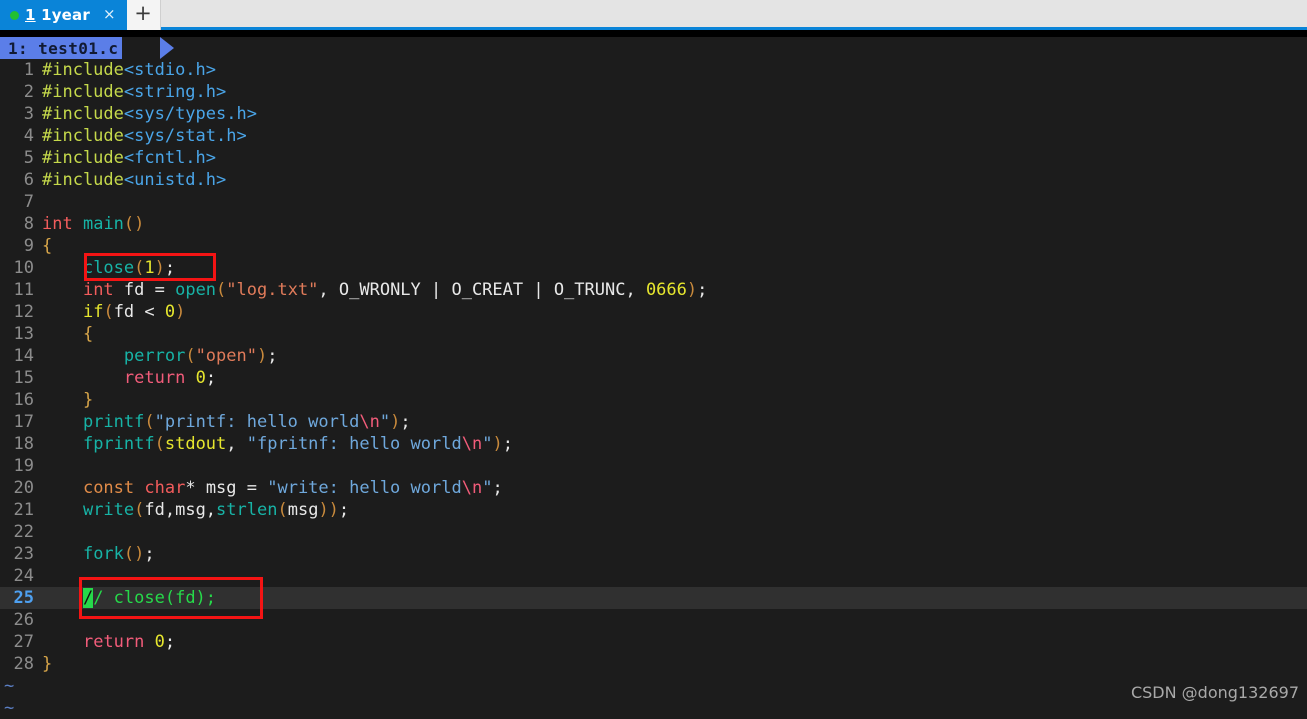  What do you see at coordinates (653, 620) in the screenshot?
I see `code-line-26: 26` at bounding box center [653, 620].